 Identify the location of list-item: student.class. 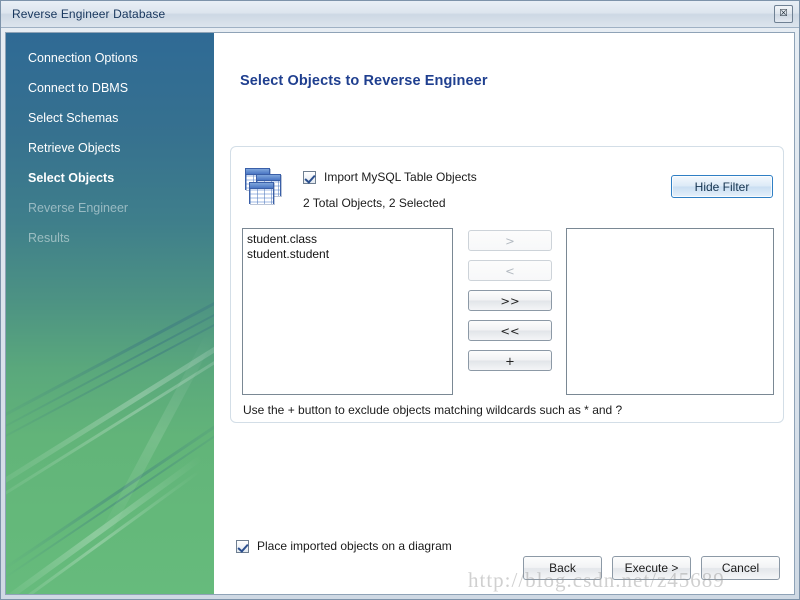
(347, 239).